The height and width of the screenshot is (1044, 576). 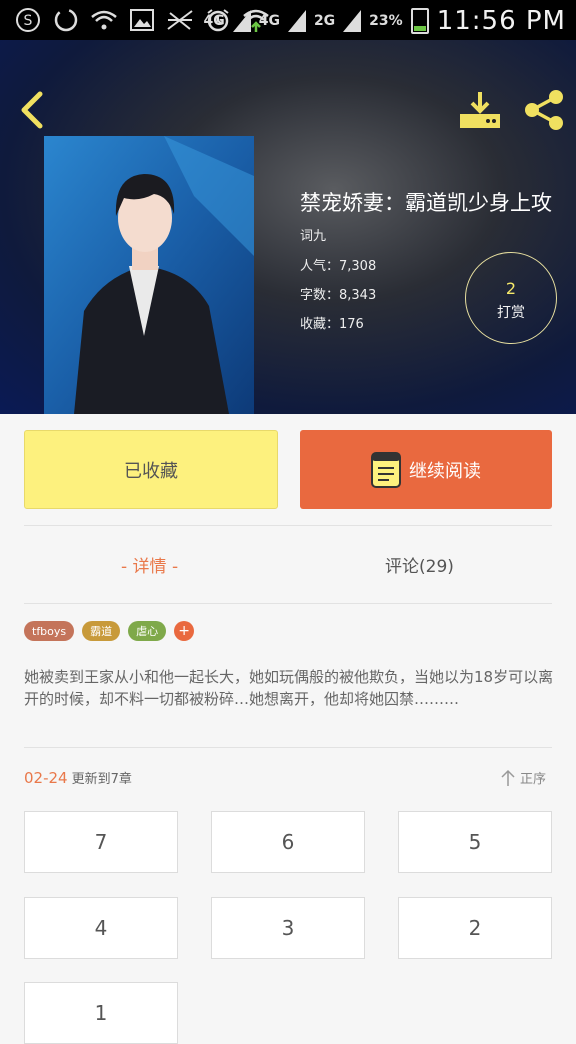 What do you see at coordinates (475, 928) in the screenshot?
I see `chapter-button: 2` at bounding box center [475, 928].